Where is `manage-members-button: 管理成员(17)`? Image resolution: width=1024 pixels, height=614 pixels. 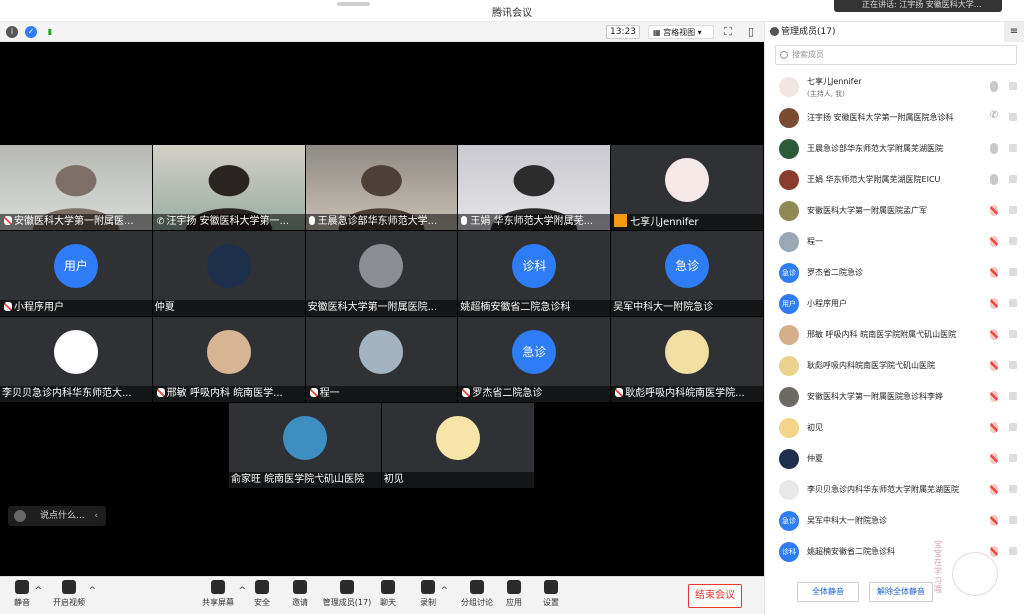
manage-members-button: 管理成员(17) is located at coordinates (347, 594).